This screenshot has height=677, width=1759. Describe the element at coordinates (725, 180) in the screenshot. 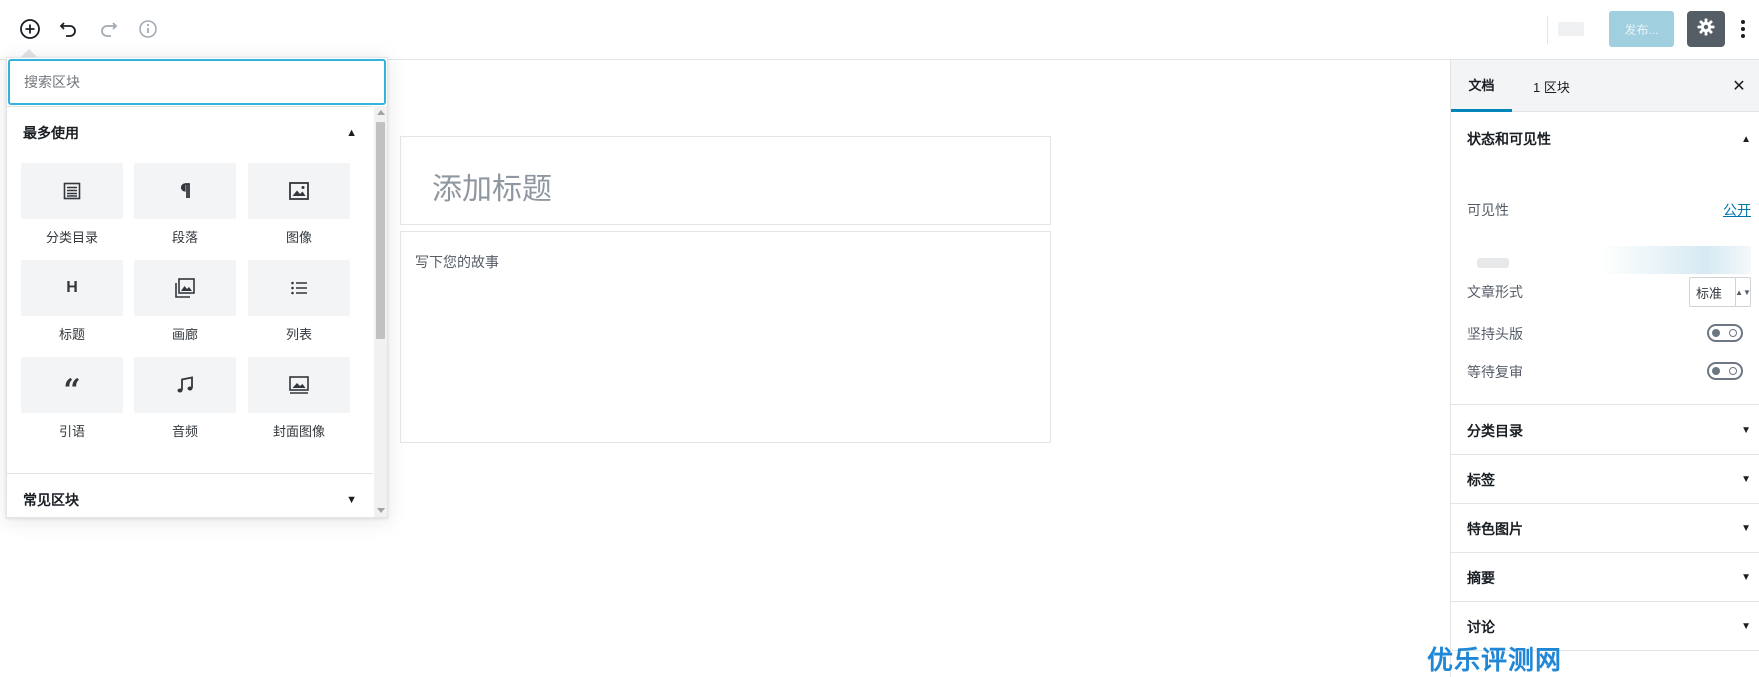

I see `post-title-block: 添加标题` at that location.